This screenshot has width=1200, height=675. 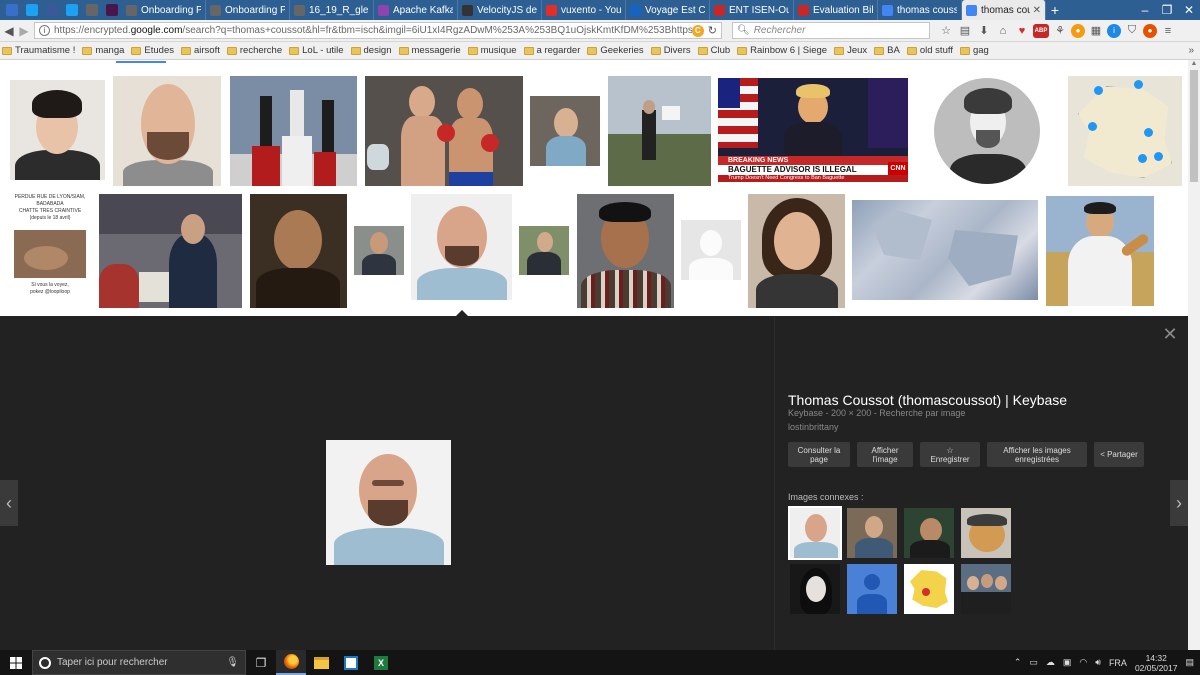 I want to click on bookmark-folder: gag, so click(x=974, y=50).